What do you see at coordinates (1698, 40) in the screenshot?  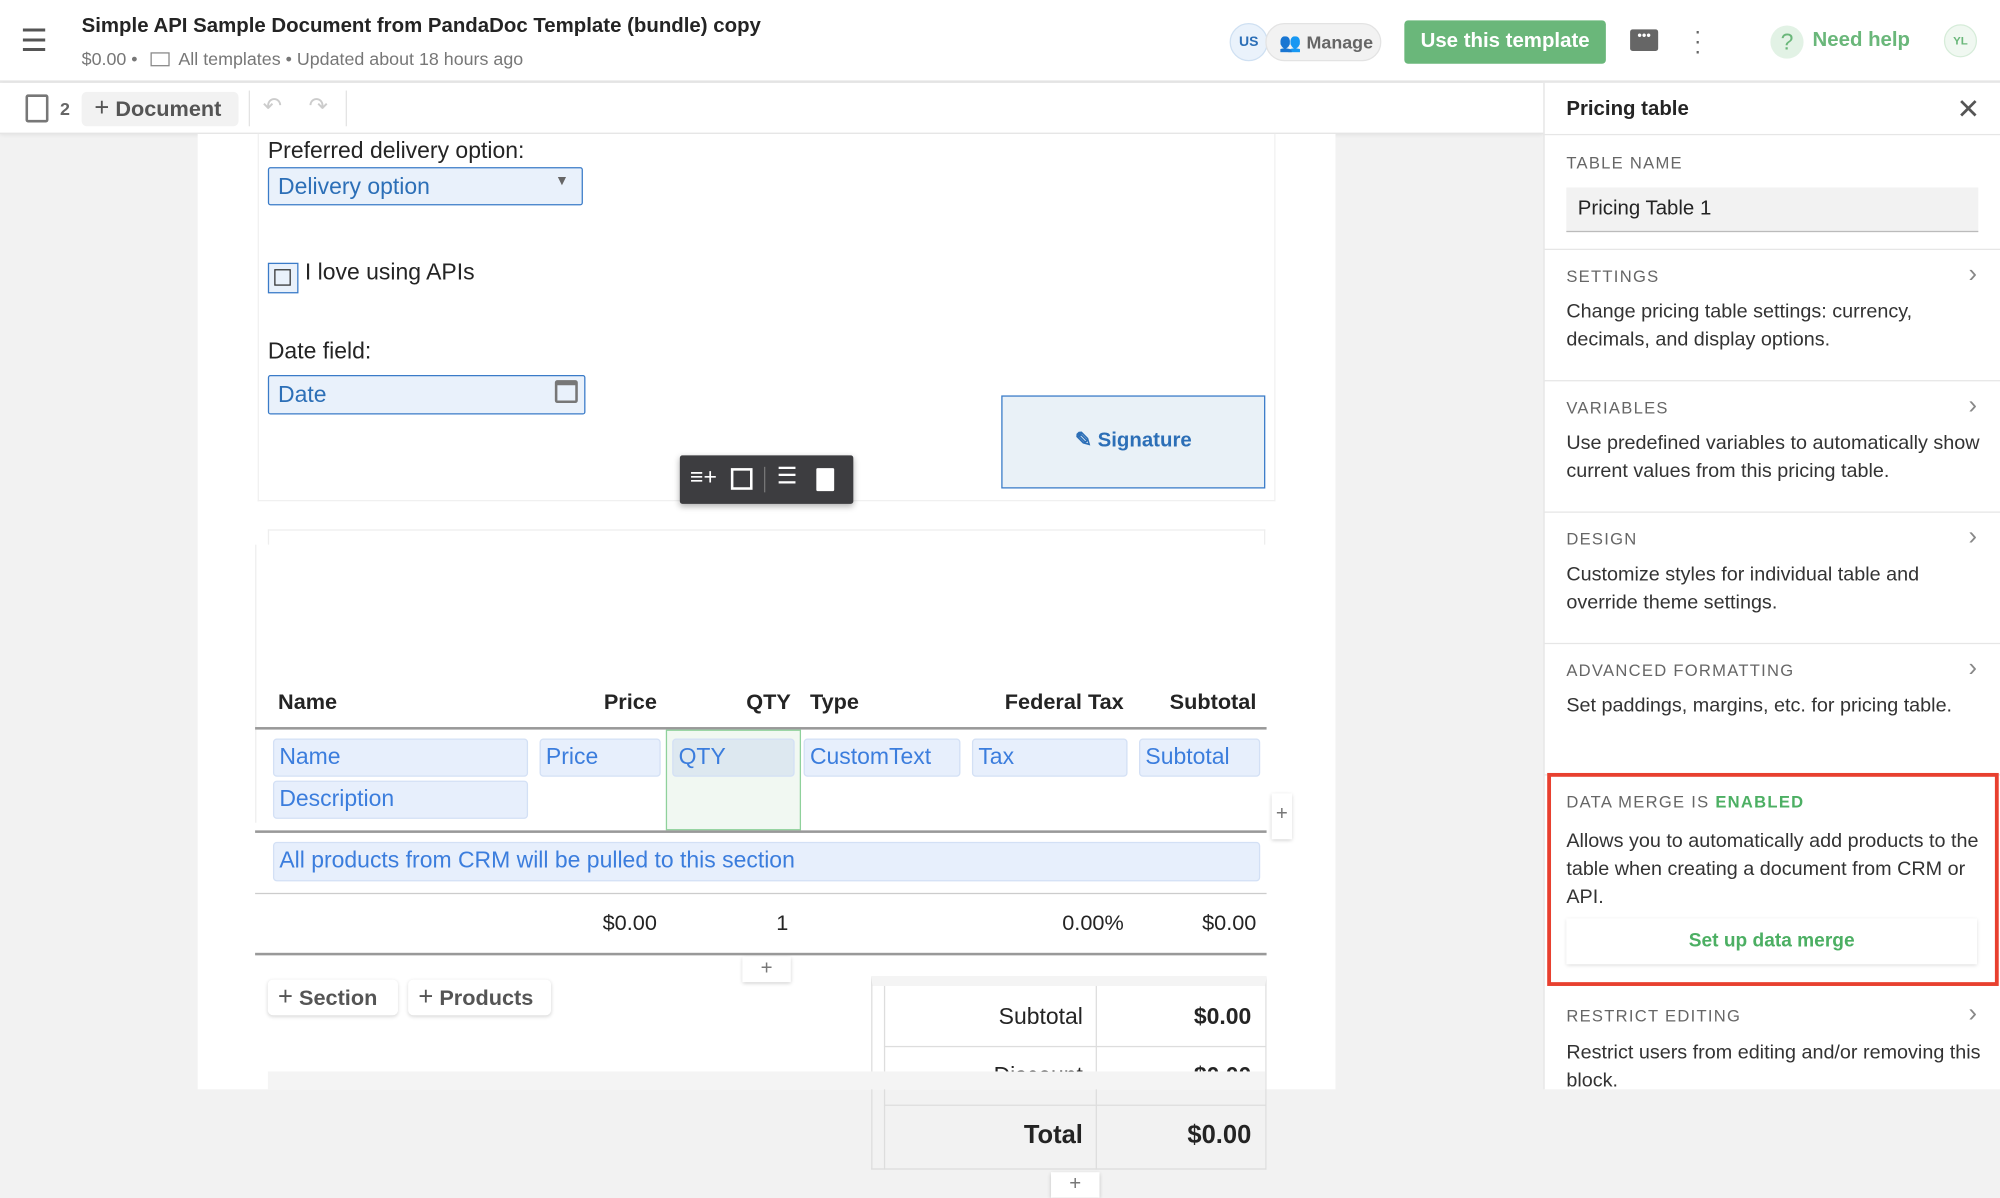 I see `more-options-icon: · · ·` at bounding box center [1698, 40].